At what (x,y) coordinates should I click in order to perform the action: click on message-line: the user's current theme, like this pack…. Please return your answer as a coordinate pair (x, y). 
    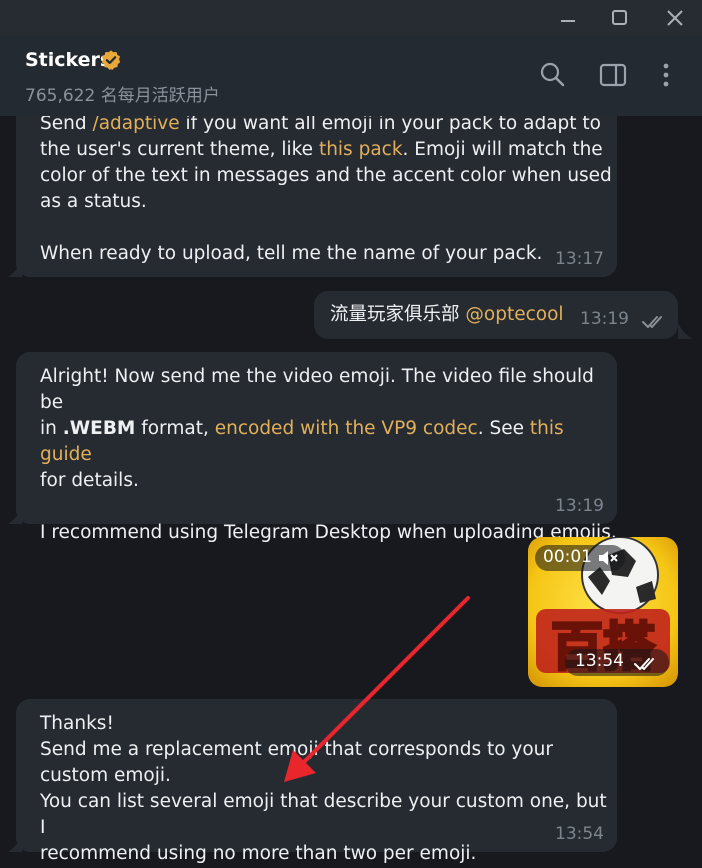
    Looking at the image, I should click on (328, 150).